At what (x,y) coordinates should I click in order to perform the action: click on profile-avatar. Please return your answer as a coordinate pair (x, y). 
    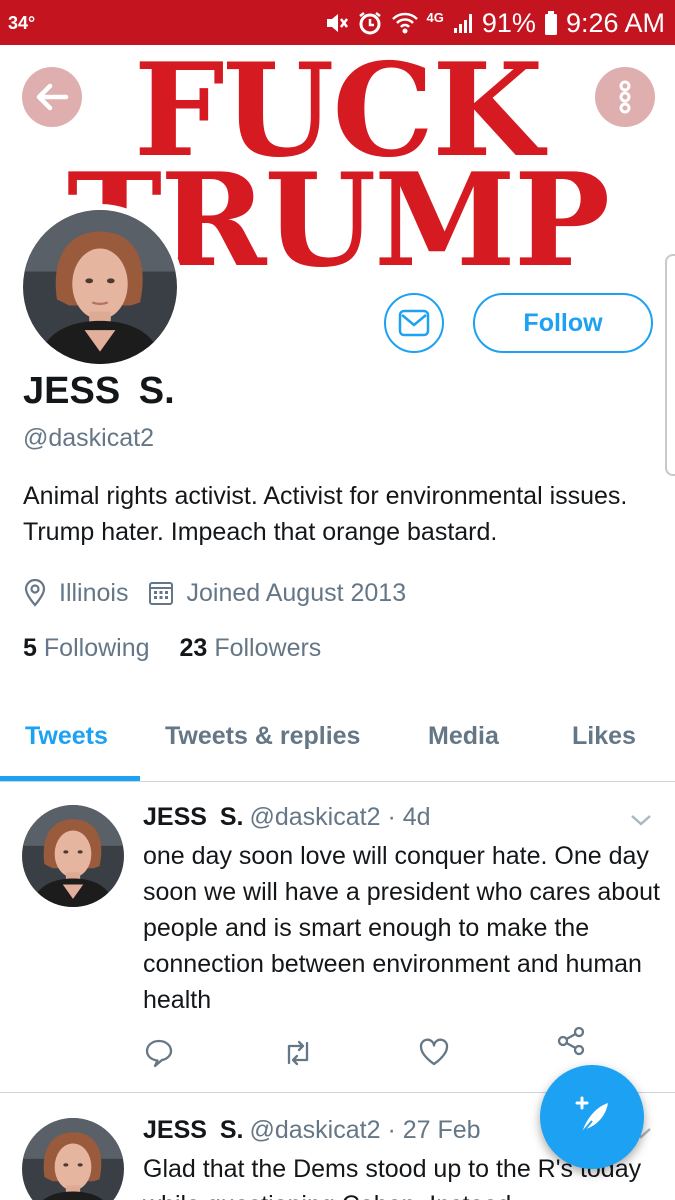
    Looking at the image, I should click on (100, 287).